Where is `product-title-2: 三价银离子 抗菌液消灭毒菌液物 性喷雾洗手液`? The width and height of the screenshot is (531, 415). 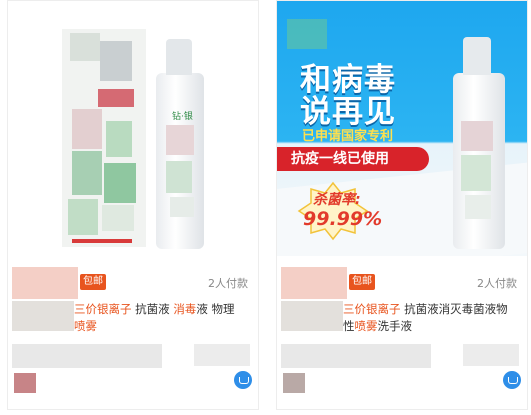 product-title-2: 三价银离子 抗菌液消灭毒菌液物 性喷雾洗手液 is located at coordinates (401, 318).